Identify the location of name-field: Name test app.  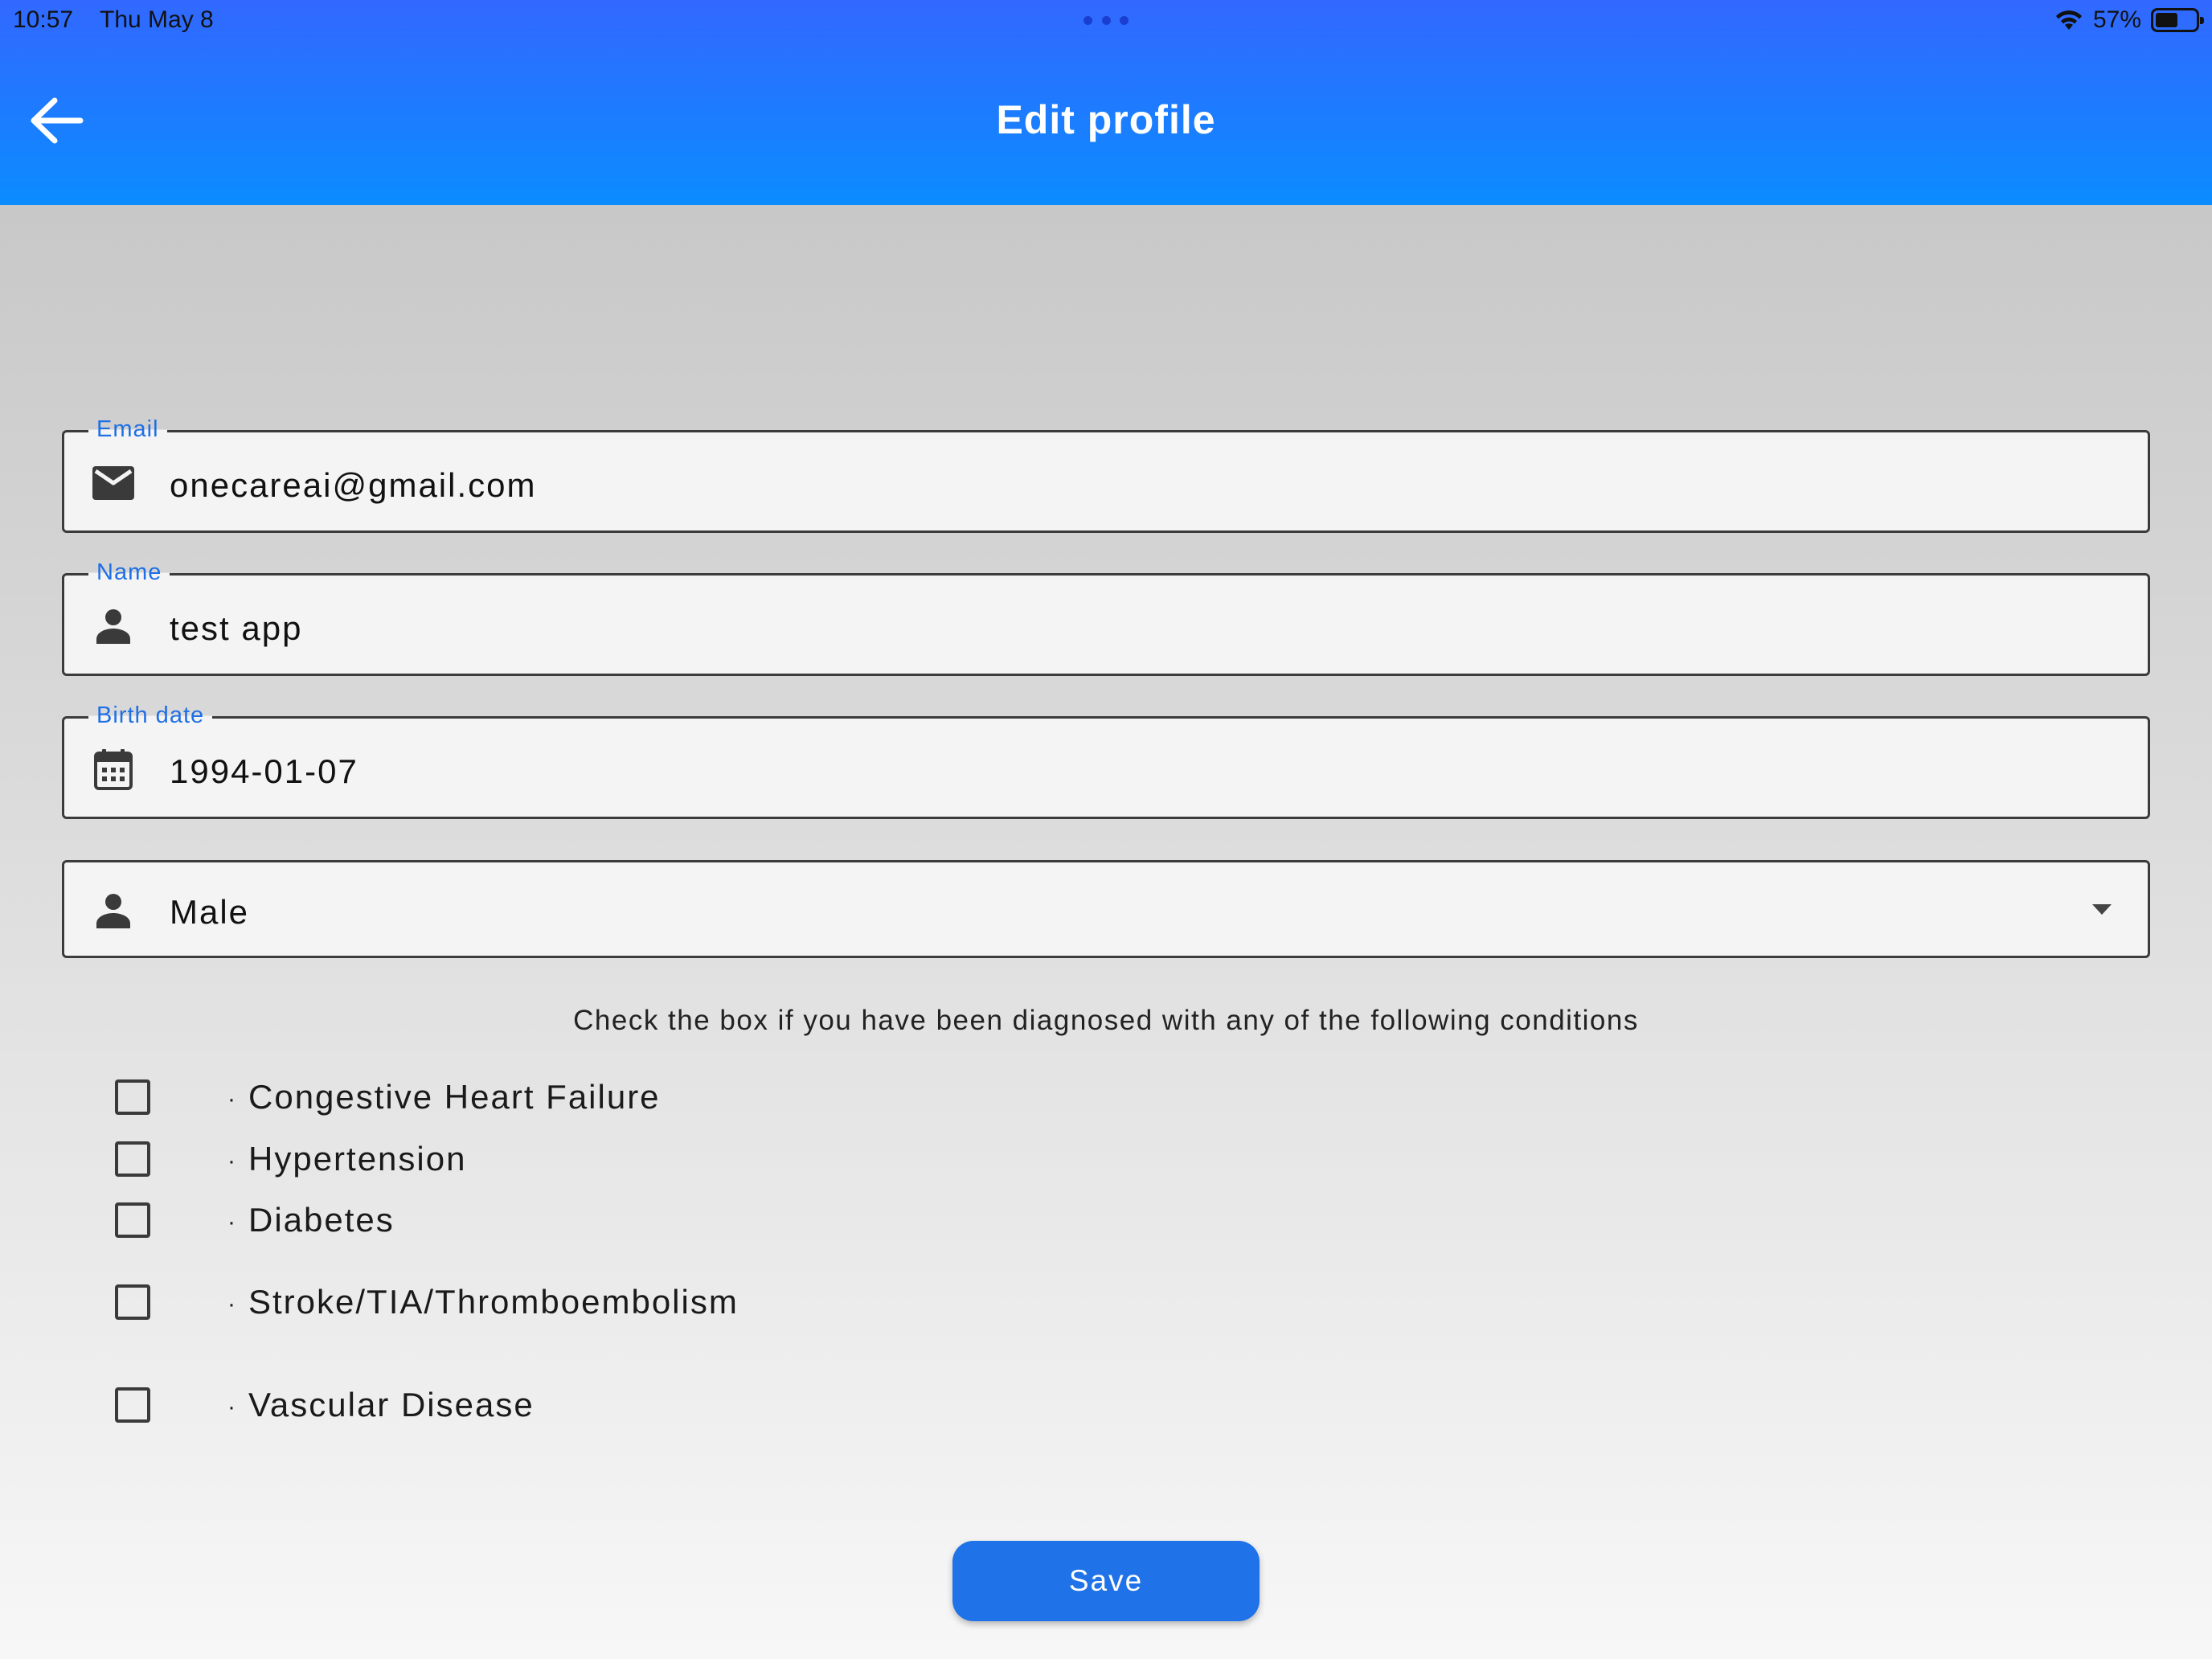
(1106, 617).